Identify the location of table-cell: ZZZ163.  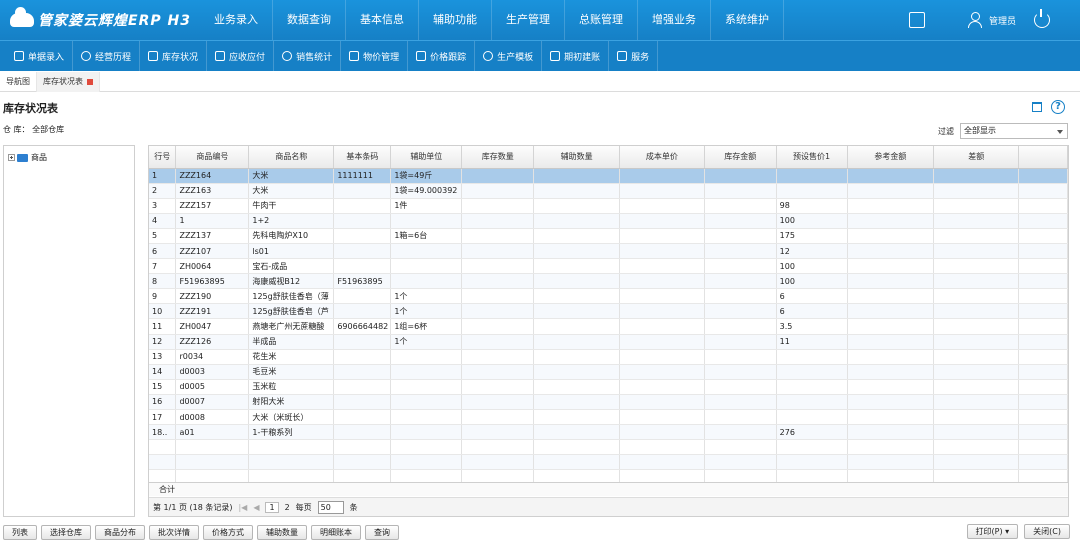
(212, 191).